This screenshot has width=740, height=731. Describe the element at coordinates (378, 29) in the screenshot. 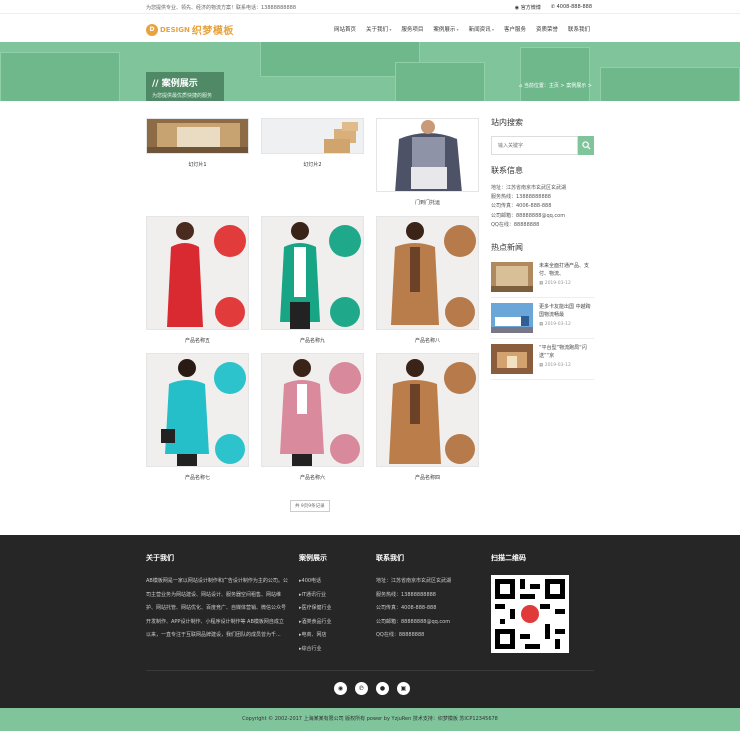

I see `nav-item-about: 关于我们` at that location.